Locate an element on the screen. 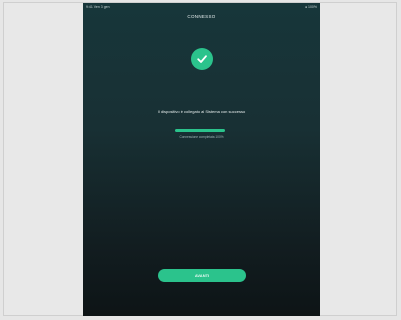  status-bar-battery: ● 100% is located at coordinates (310, 7).